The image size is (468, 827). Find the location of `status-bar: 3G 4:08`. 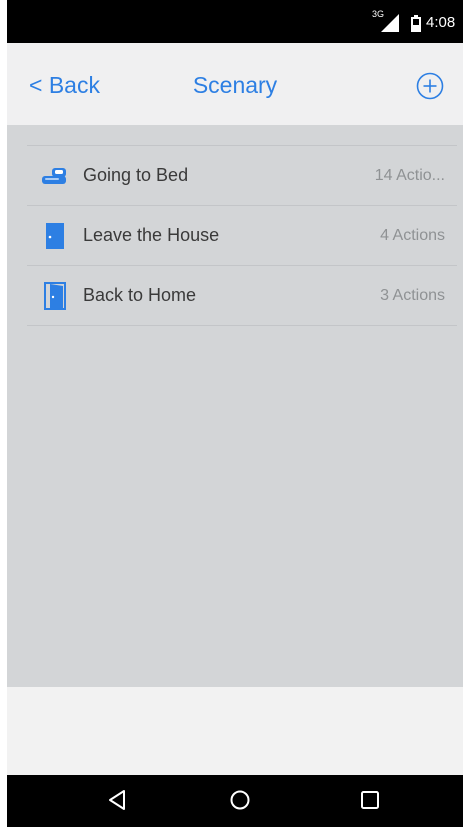

status-bar: 3G 4:08 is located at coordinates (235, 21).